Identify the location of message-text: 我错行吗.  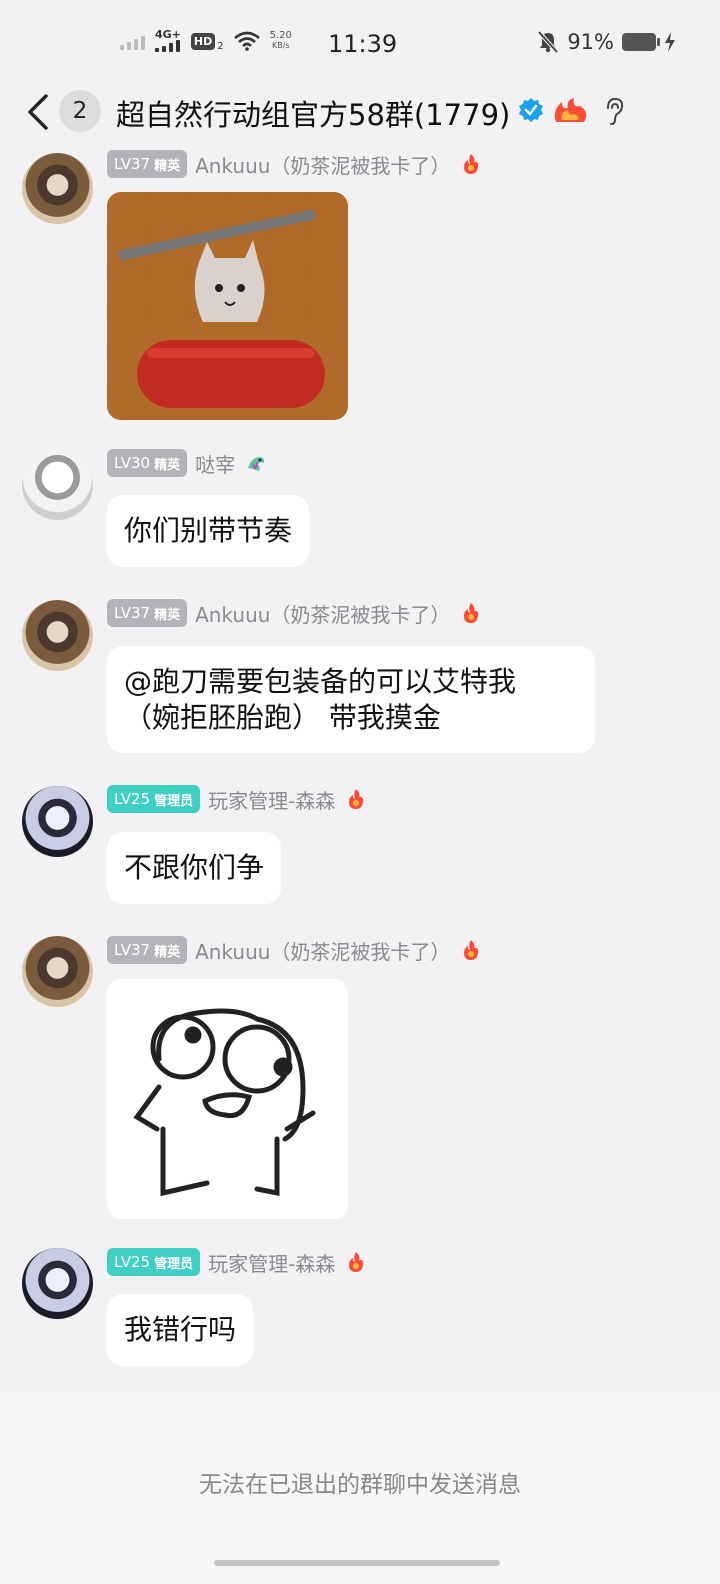
(180, 1329).